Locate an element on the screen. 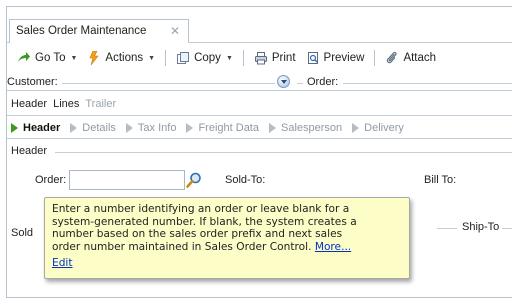  workflow-step-label: Delivery is located at coordinates (384, 127).